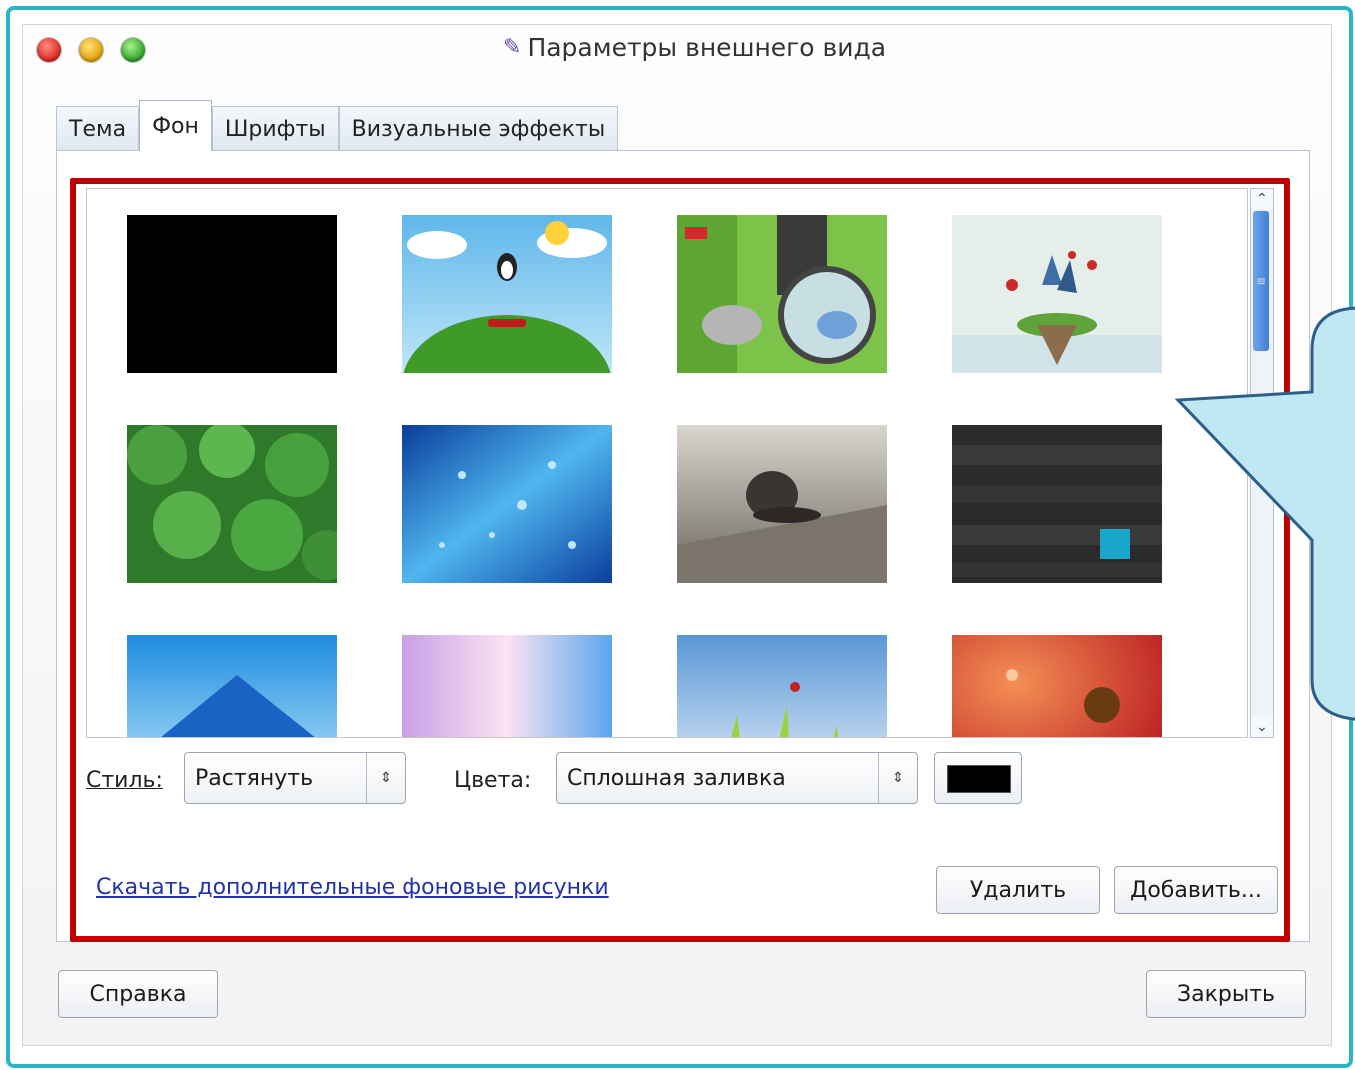 This screenshot has width=1355, height=1070. What do you see at coordinates (707, 47) in the screenshot?
I see `window-title-text: Параметры внешнего вида` at bounding box center [707, 47].